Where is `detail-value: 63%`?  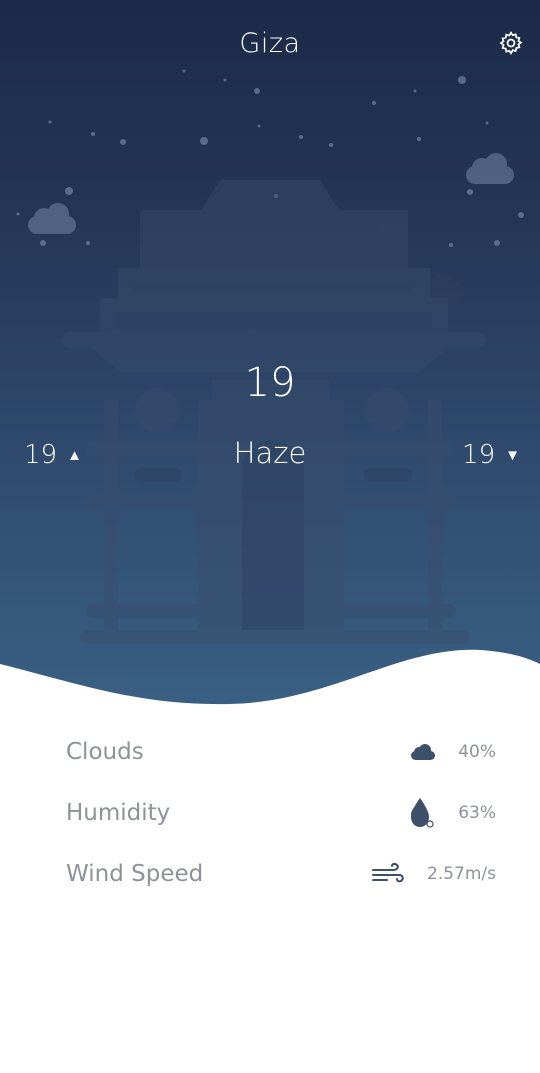 detail-value: 63% is located at coordinates (477, 813).